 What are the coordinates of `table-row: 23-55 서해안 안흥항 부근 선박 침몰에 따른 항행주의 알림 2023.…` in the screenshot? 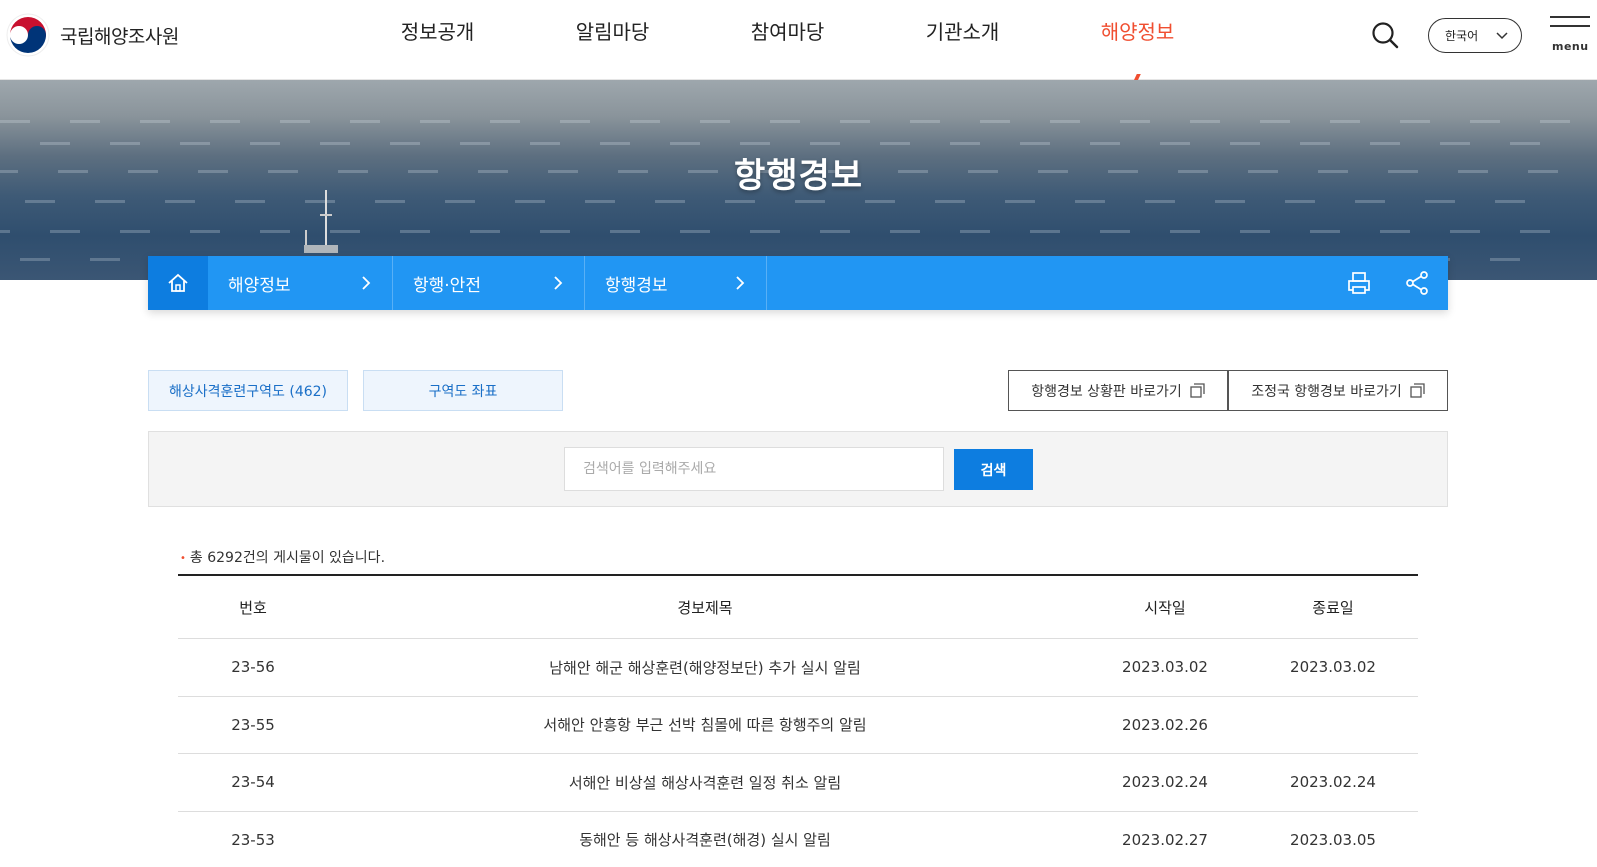 It's located at (798, 725).